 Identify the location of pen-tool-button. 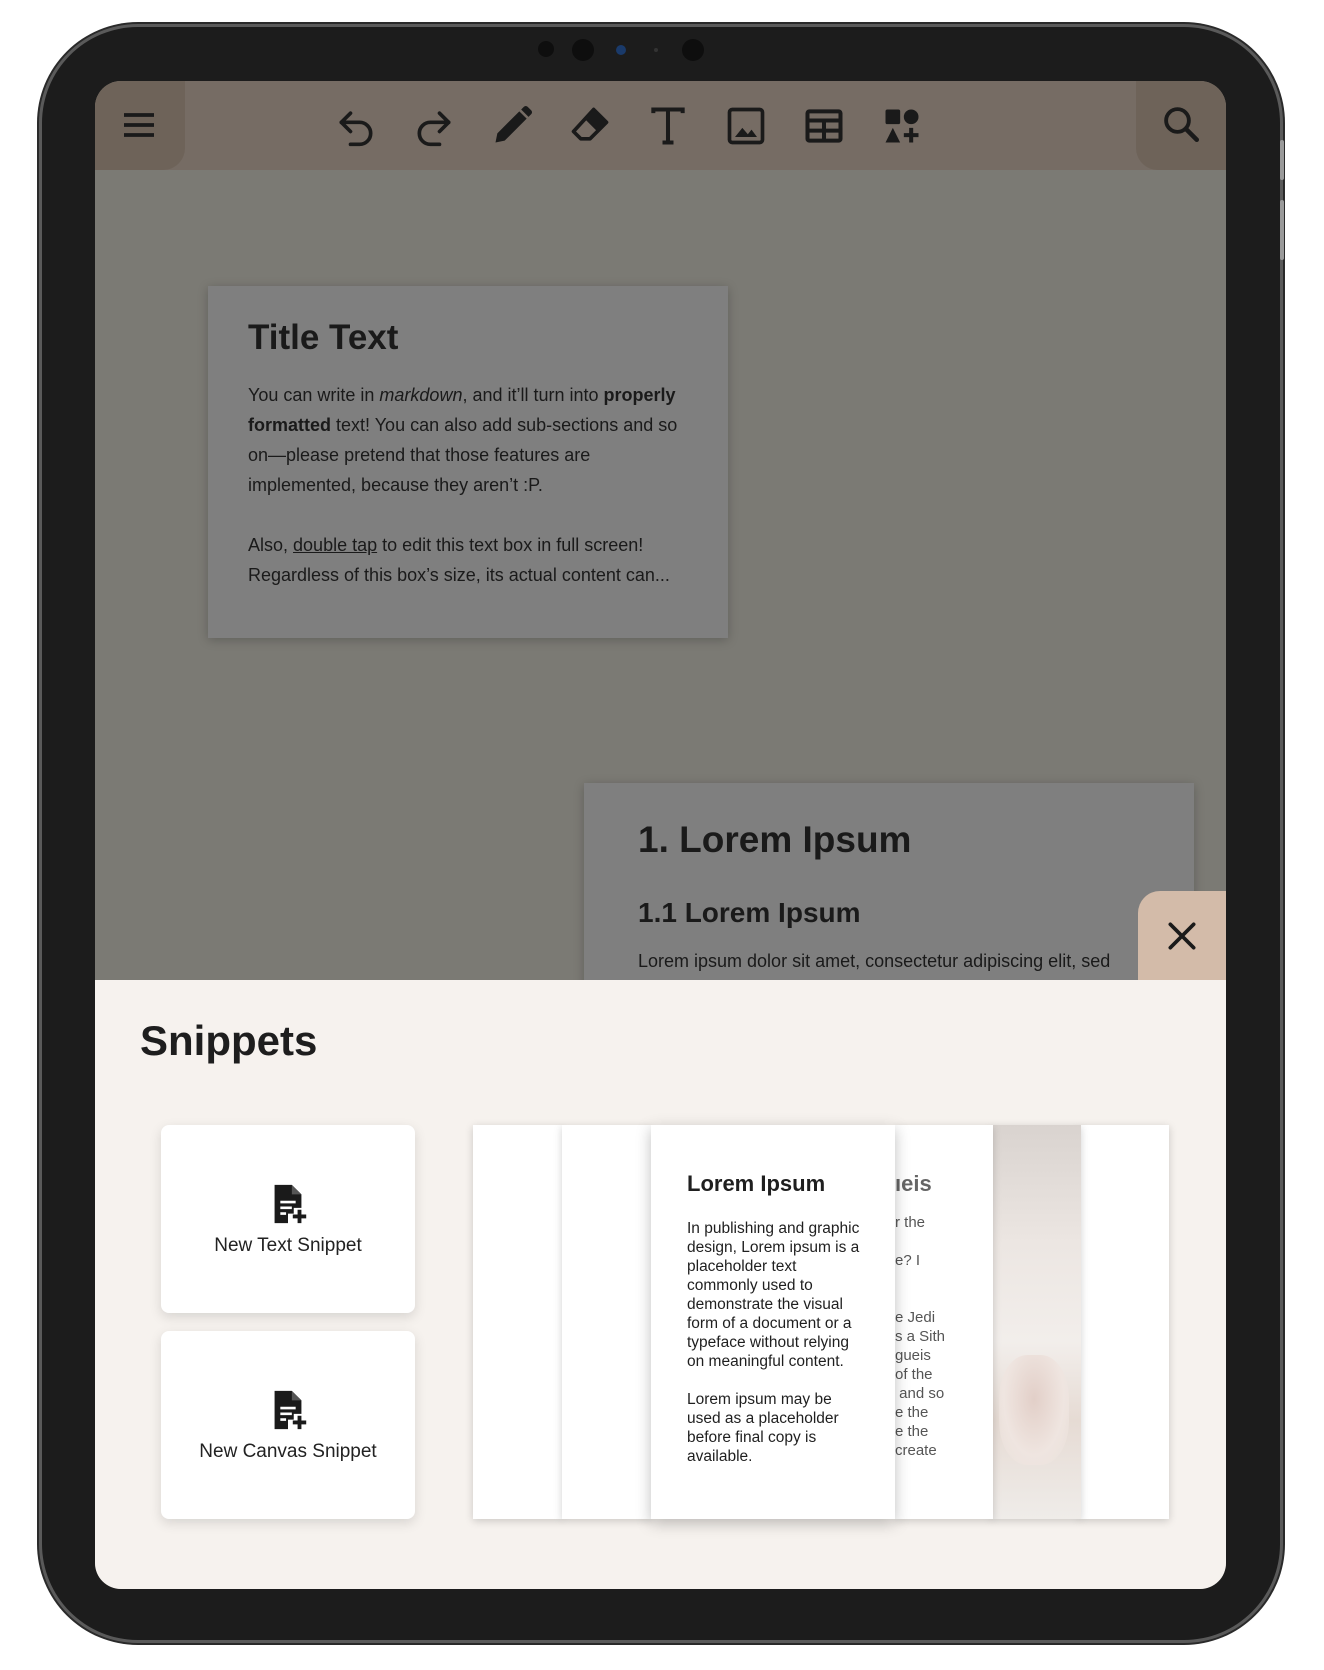
(512, 126).